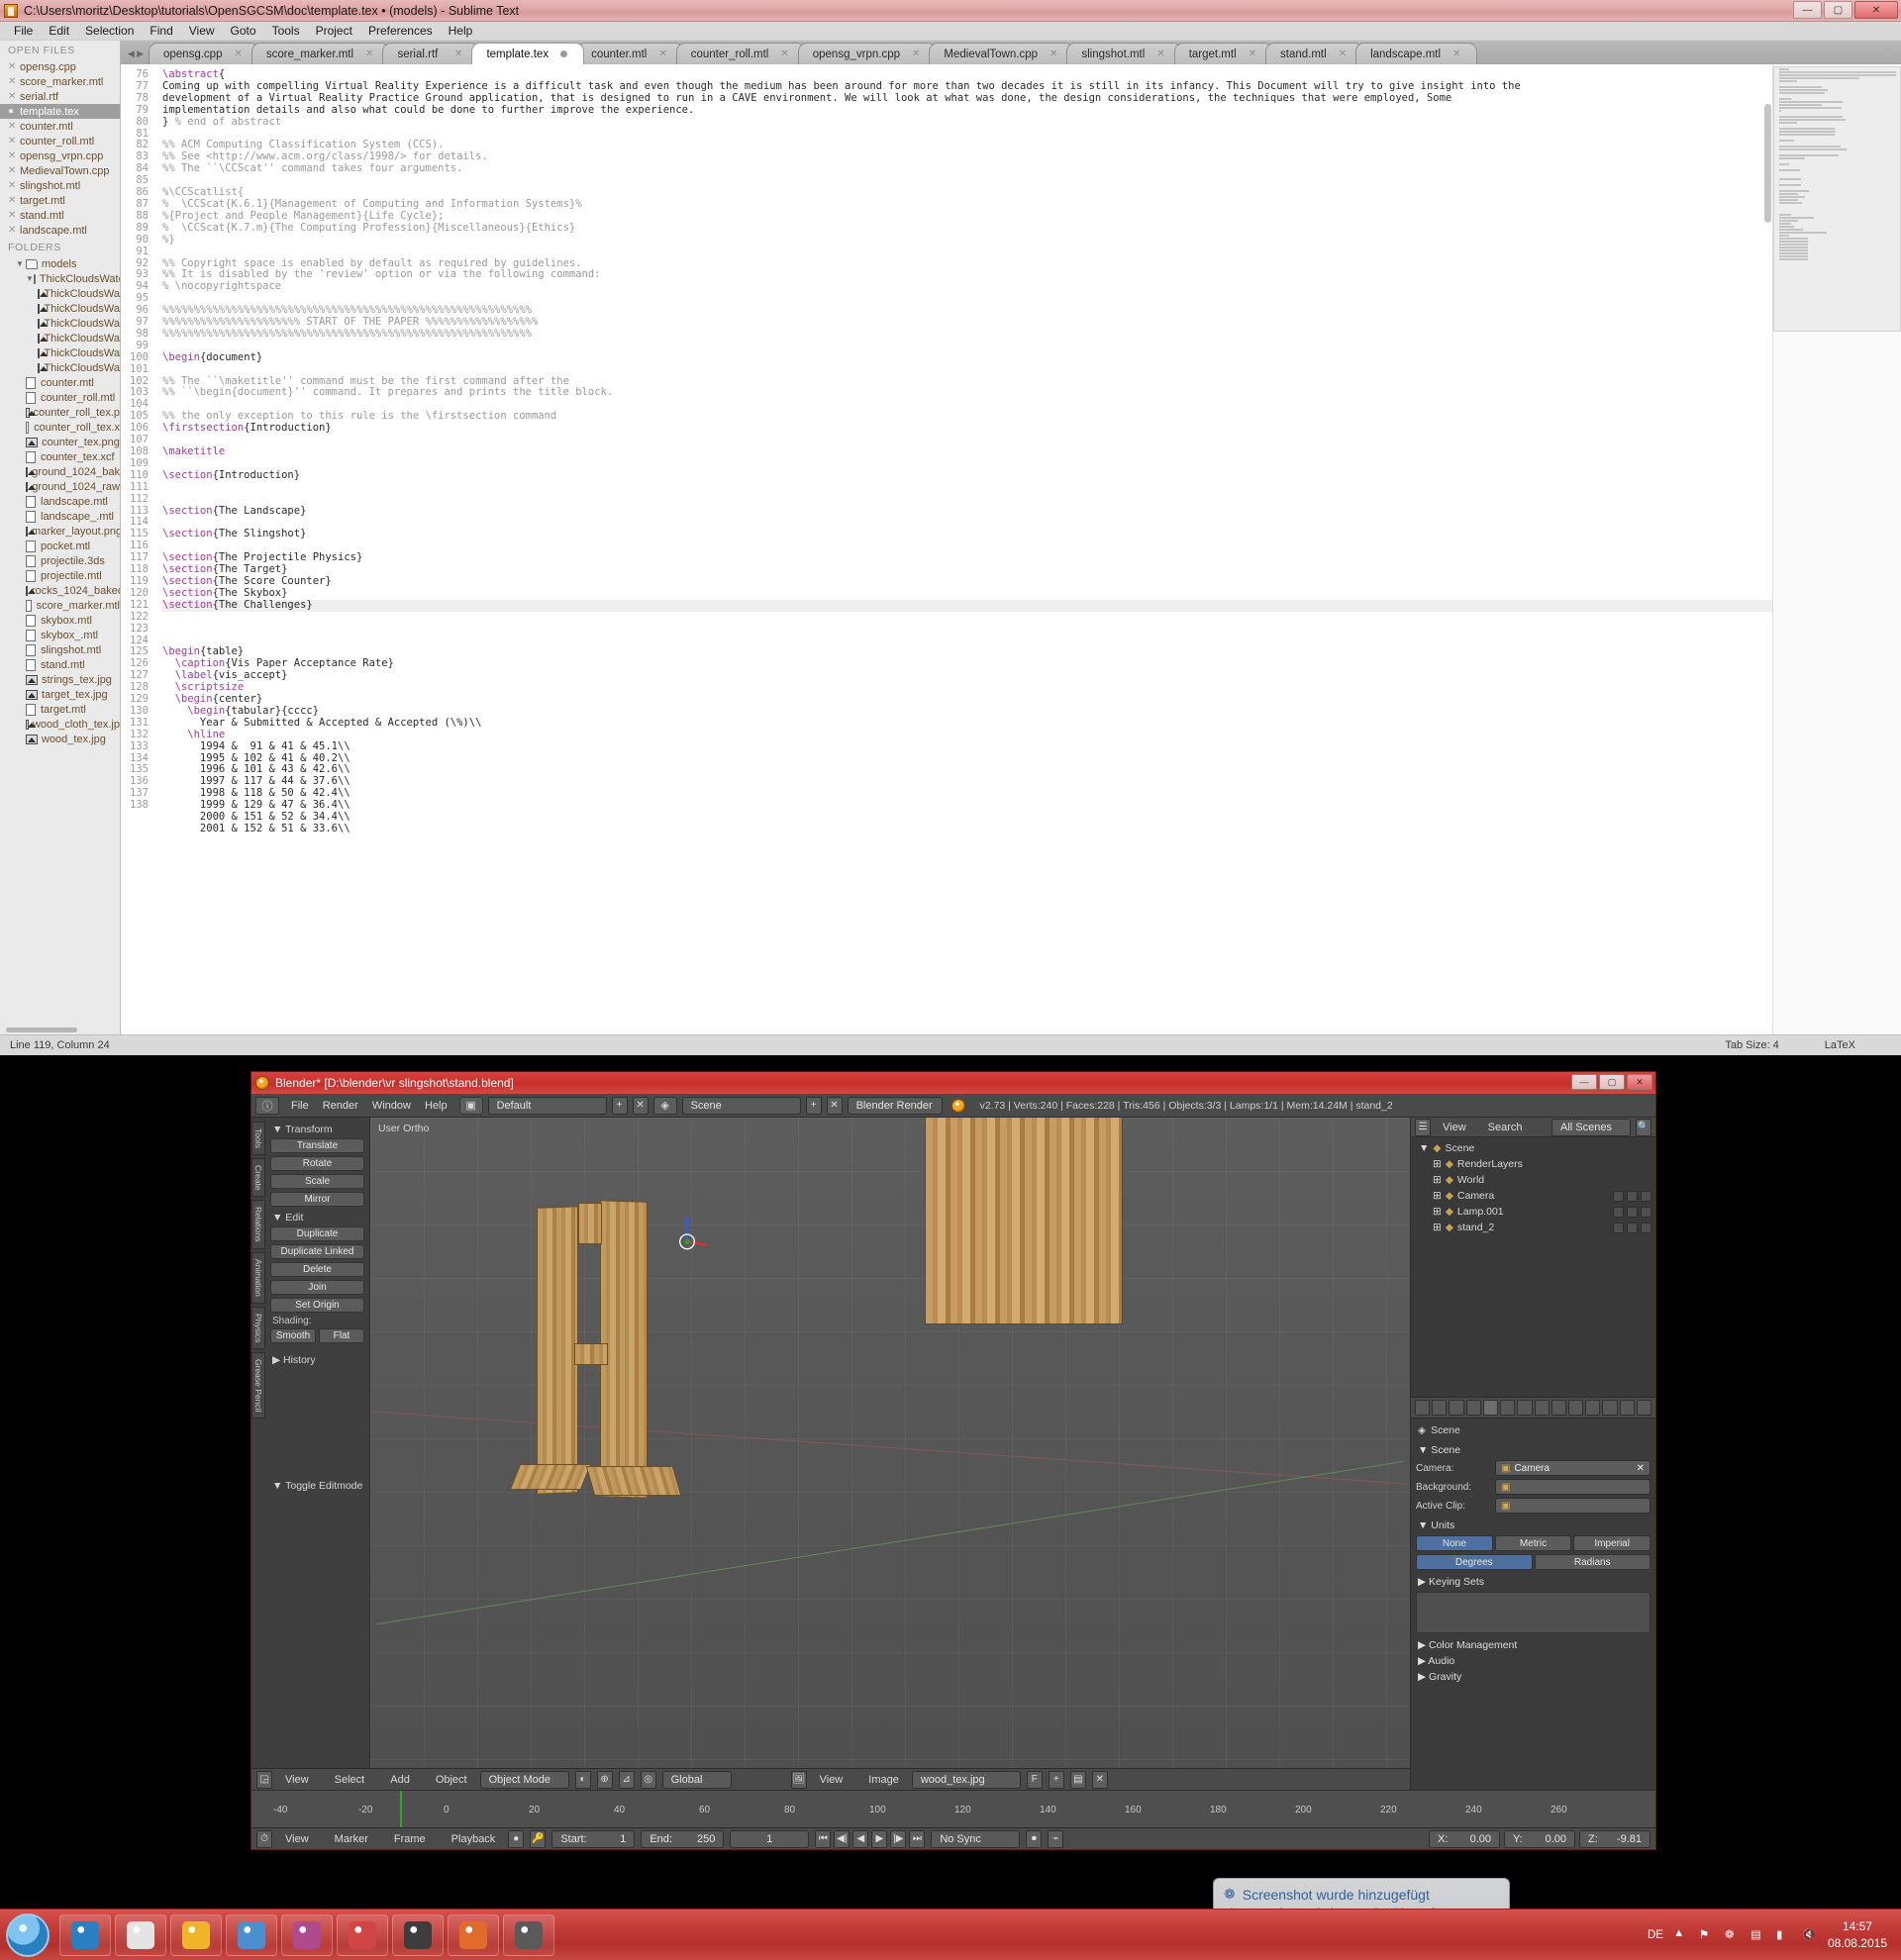  Describe the element at coordinates (60, 412) in the screenshot. I see `tree-item: counter_roll_tex.p` at that location.